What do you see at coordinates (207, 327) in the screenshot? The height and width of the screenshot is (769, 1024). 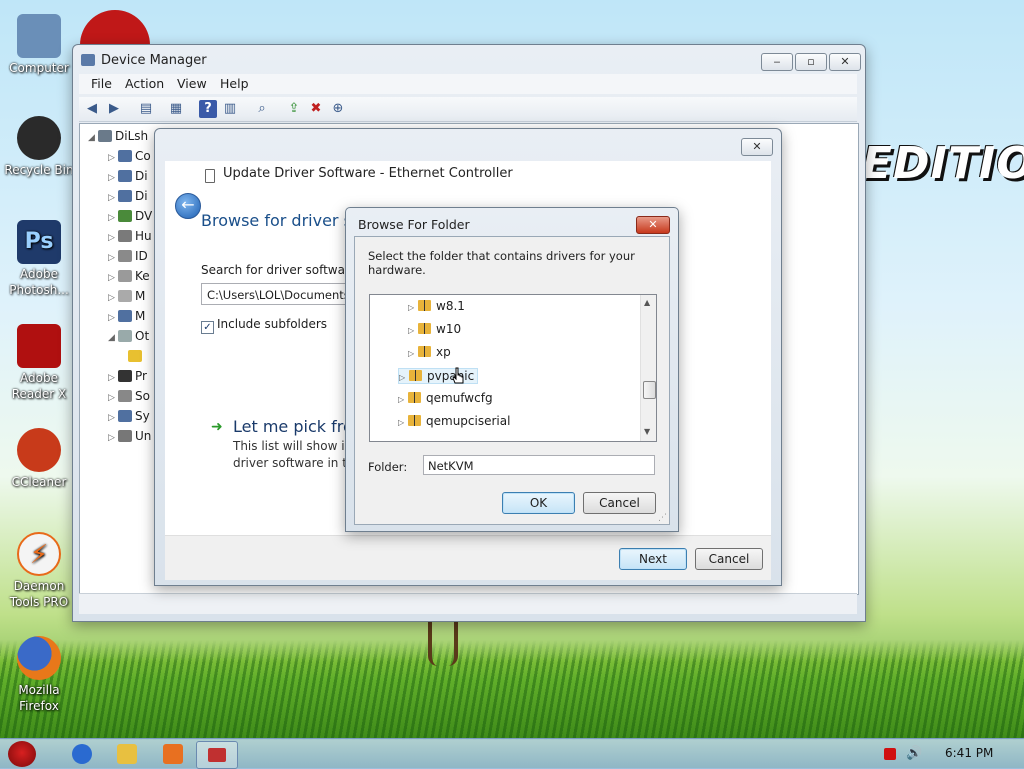 I see `include-subfolders-checkbox: ✓` at bounding box center [207, 327].